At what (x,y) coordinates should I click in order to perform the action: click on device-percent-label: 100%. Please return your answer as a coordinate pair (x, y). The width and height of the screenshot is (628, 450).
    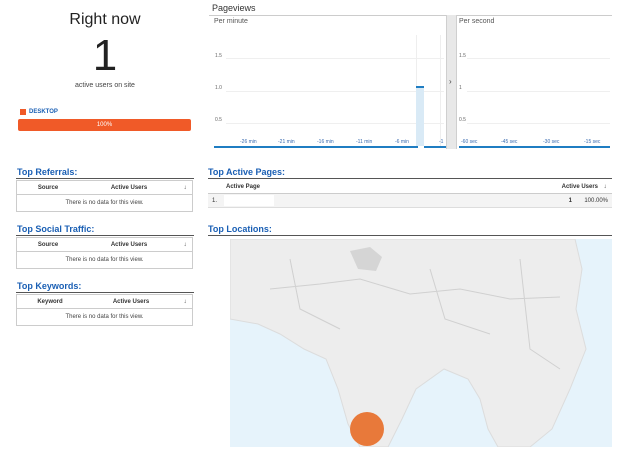
    Looking at the image, I should click on (104, 125).